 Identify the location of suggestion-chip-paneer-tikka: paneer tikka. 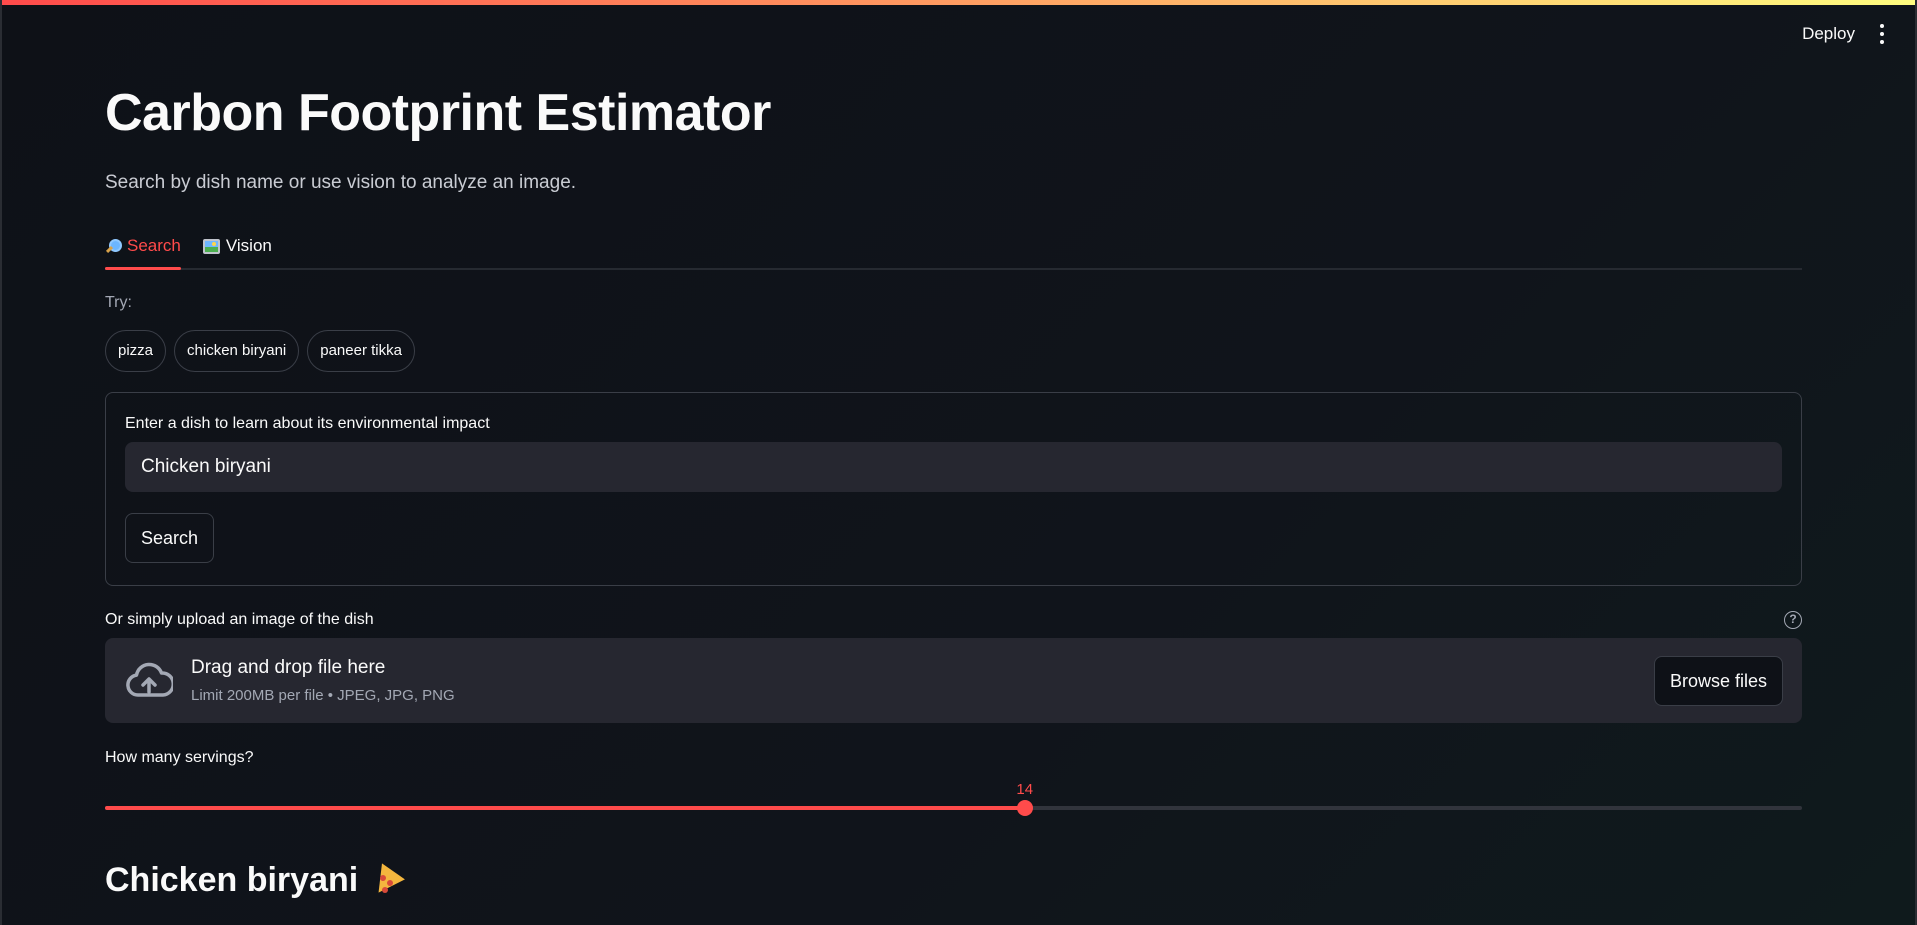
(361, 351).